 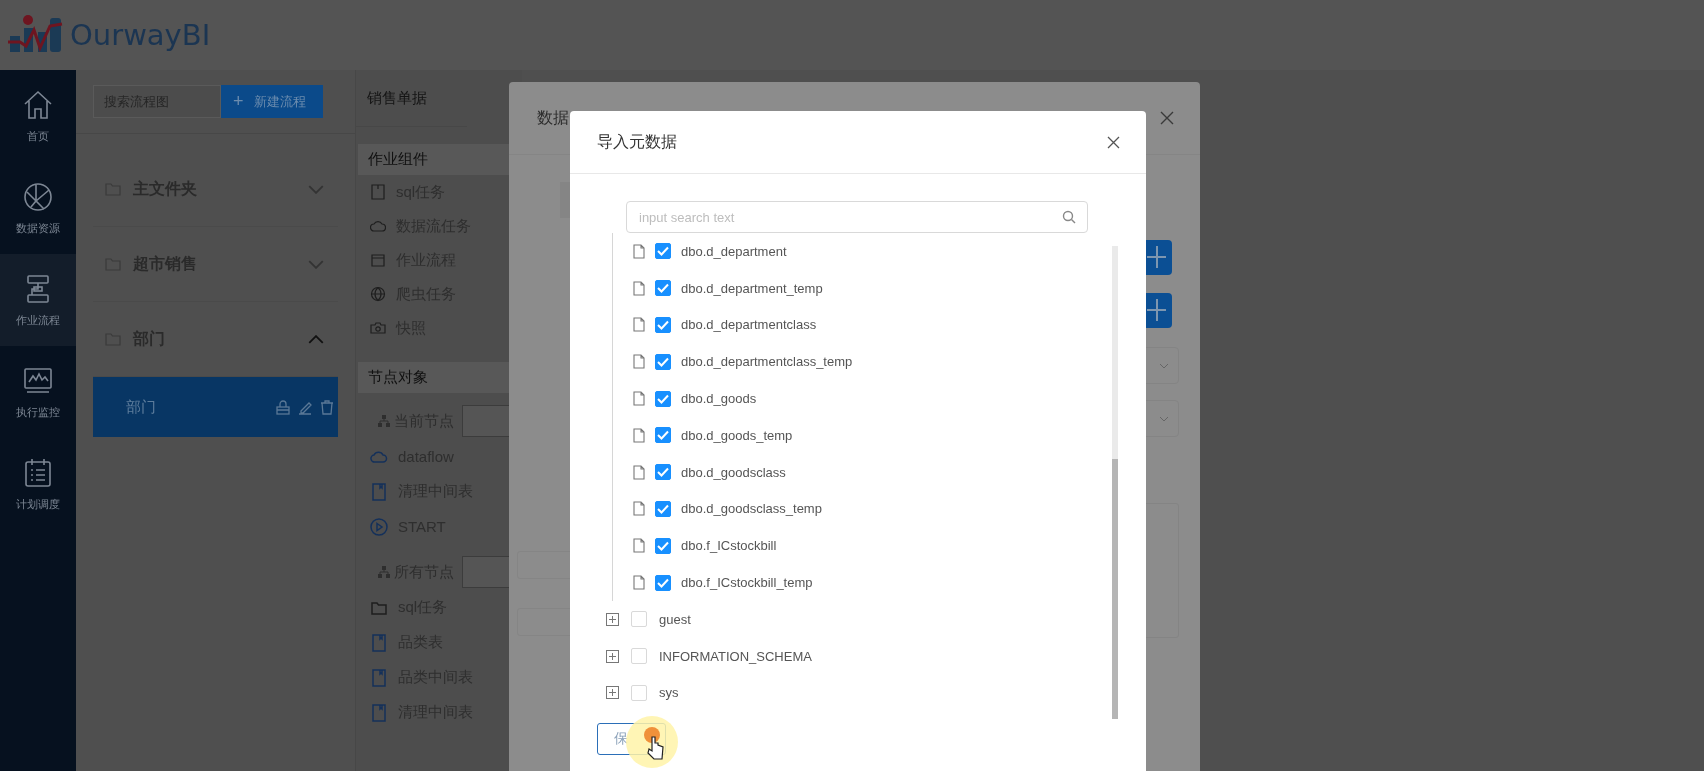 I want to click on camera-icon, so click(x=378, y=328).